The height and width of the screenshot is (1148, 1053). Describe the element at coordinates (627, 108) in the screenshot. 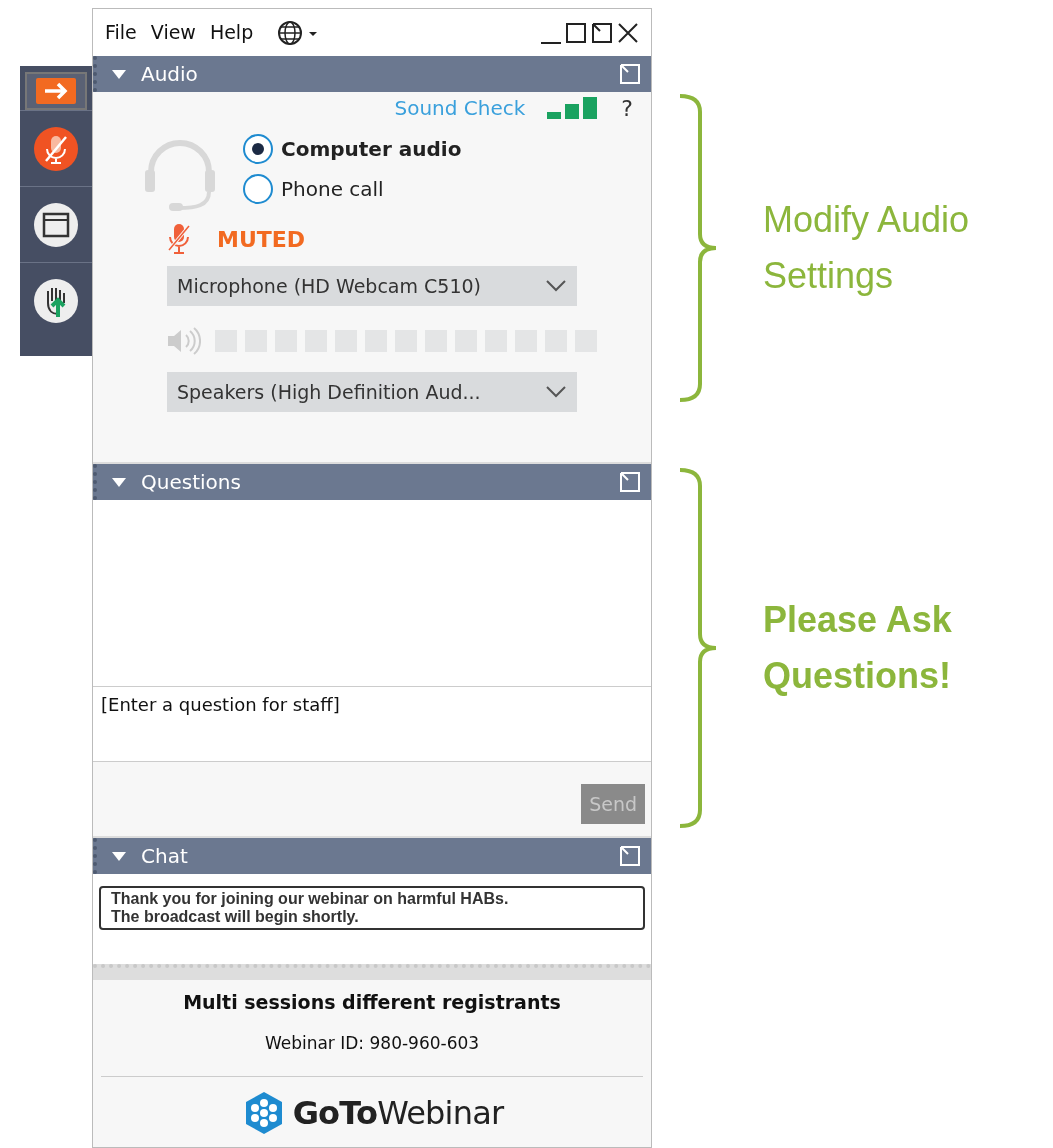

I see `help-button: ?` at that location.